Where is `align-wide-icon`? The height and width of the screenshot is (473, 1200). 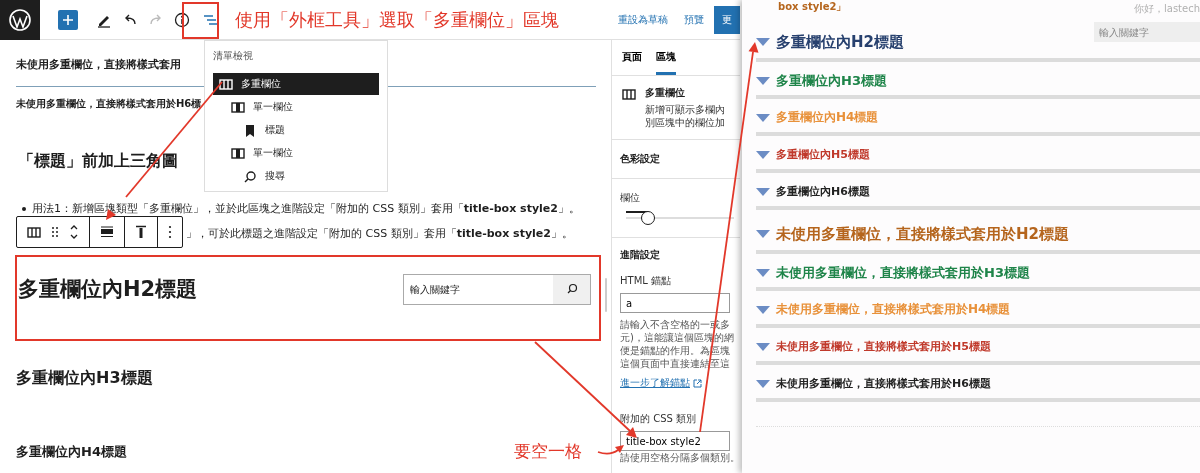 align-wide-icon is located at coordinates (107, 232).